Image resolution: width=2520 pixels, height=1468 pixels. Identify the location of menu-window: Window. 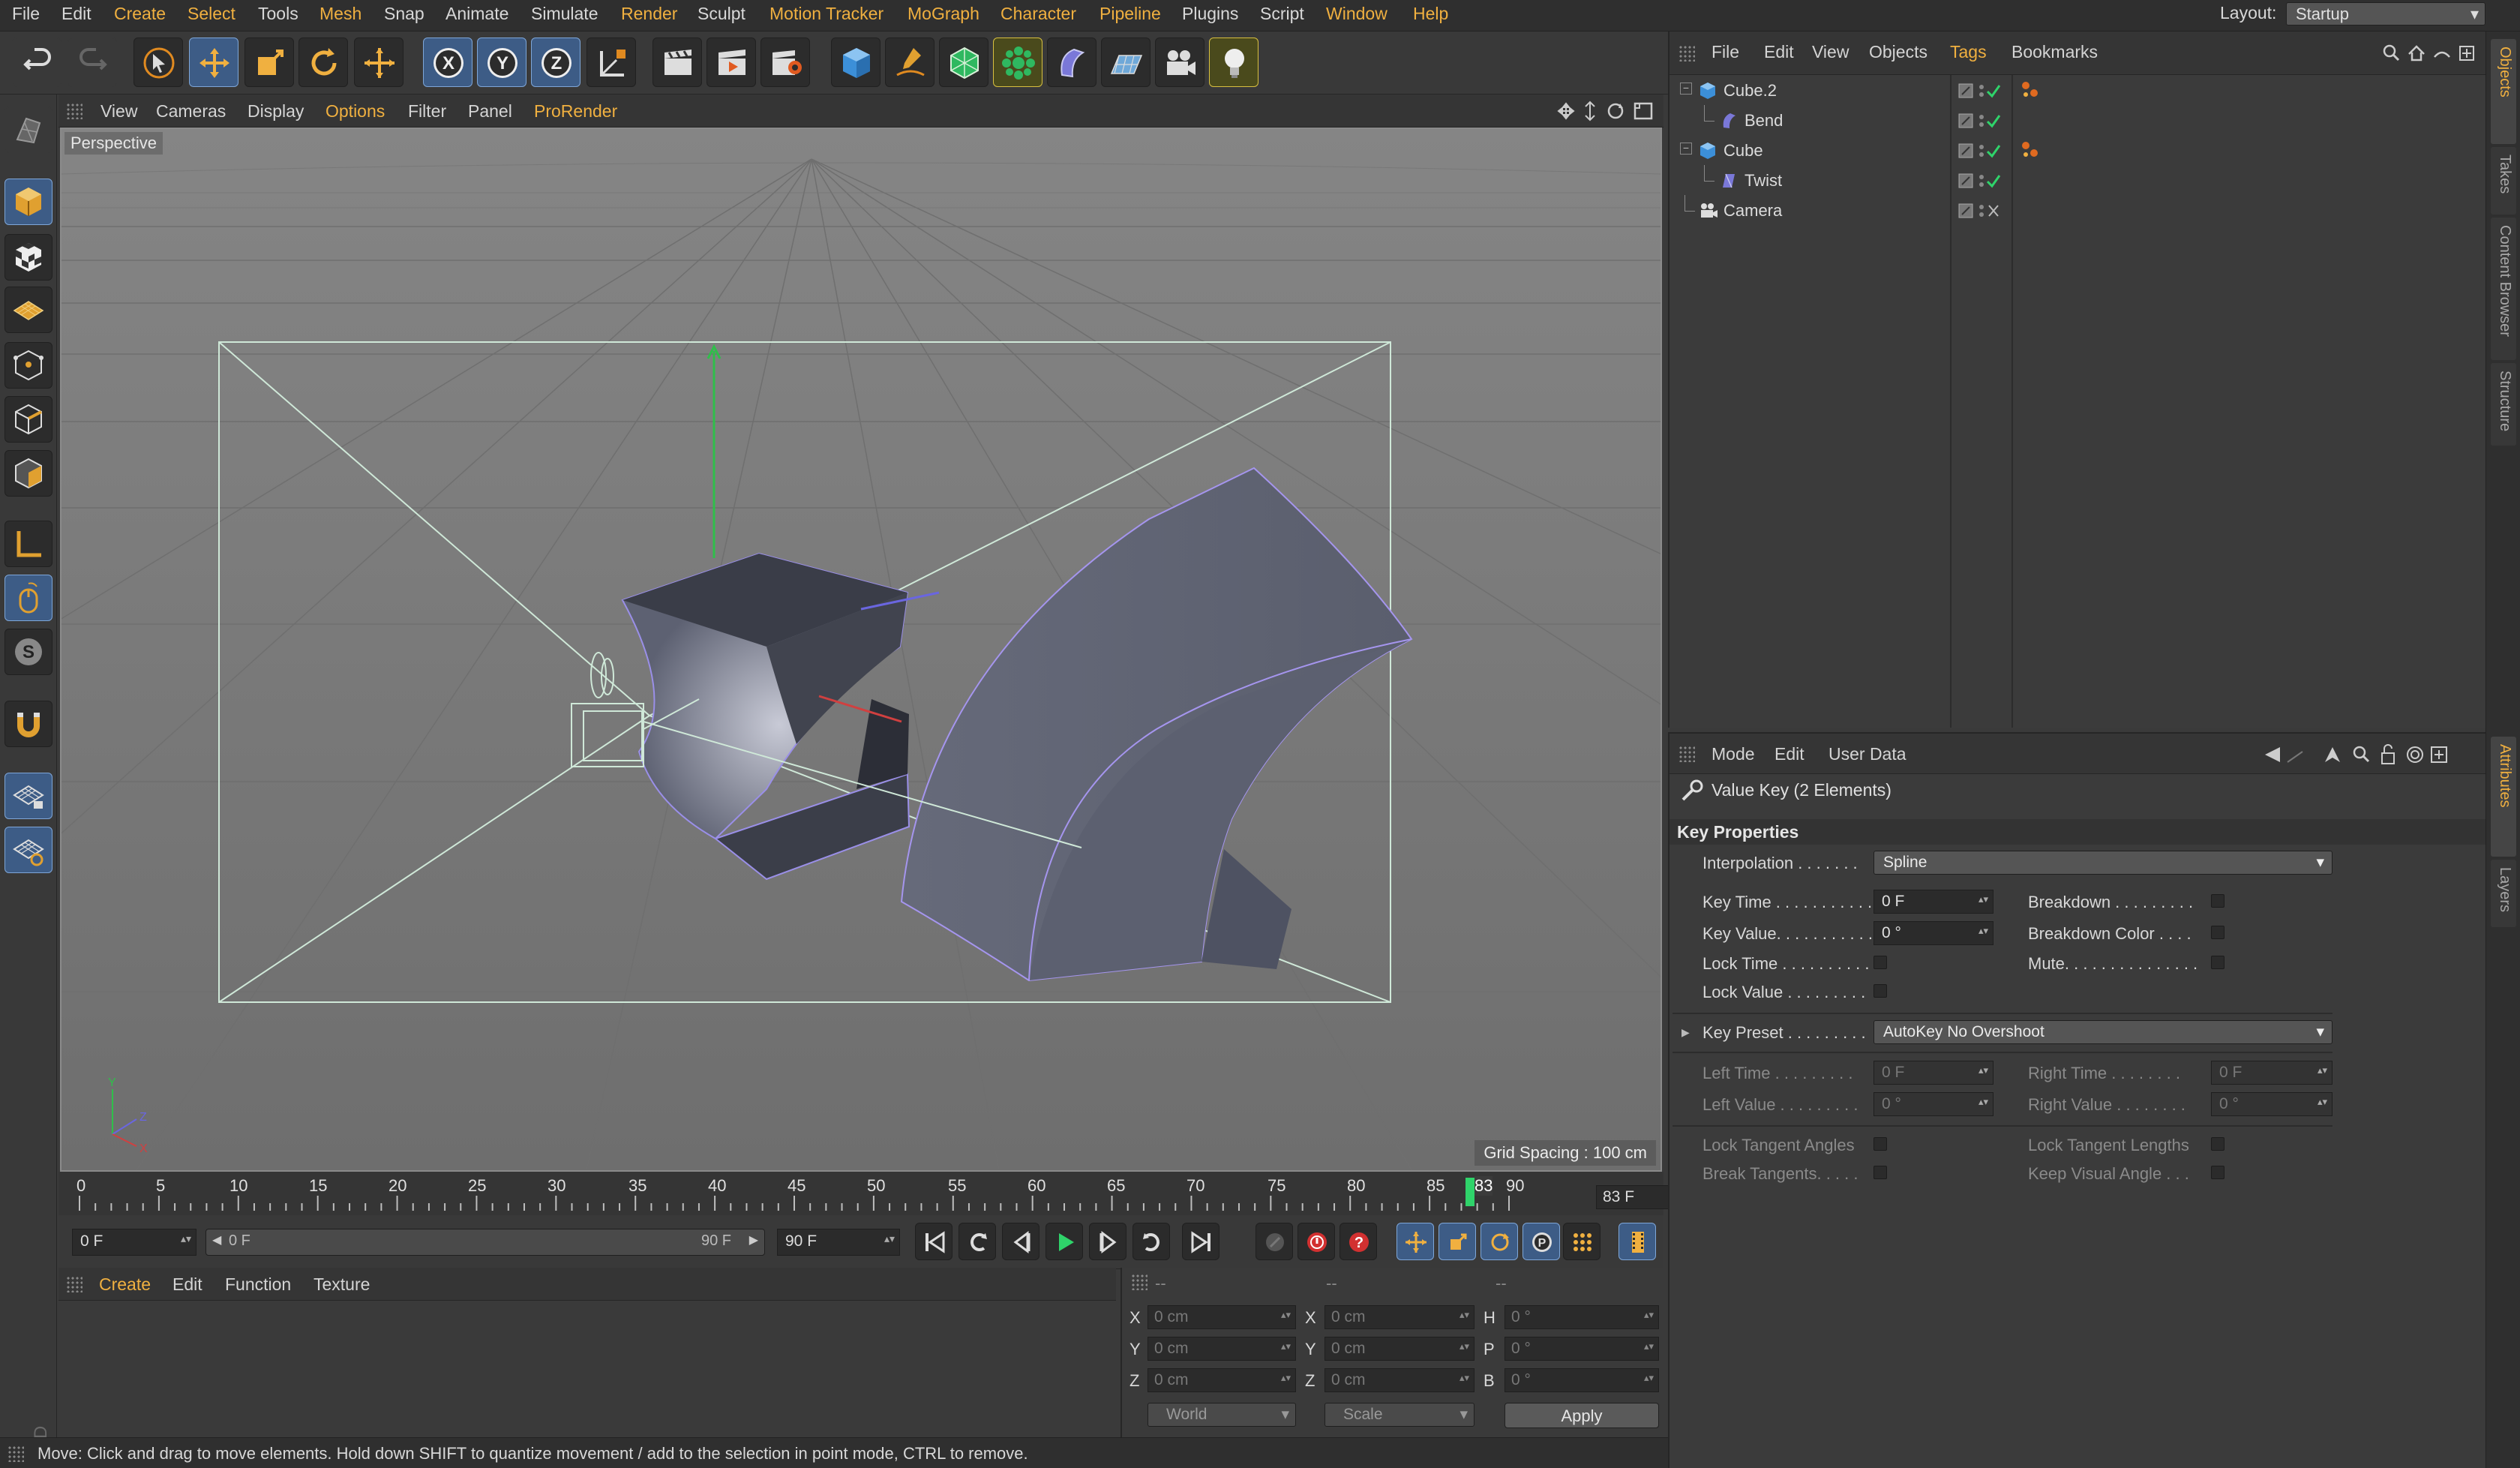
(1357, 14).